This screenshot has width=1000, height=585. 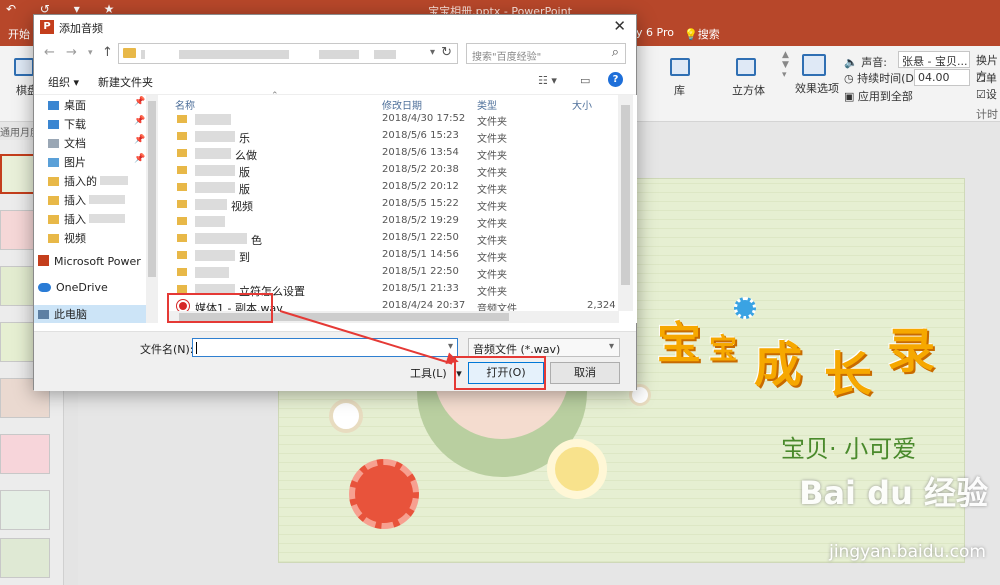 I want to click on slide-title-char: 成, so click(x=778, y=365).